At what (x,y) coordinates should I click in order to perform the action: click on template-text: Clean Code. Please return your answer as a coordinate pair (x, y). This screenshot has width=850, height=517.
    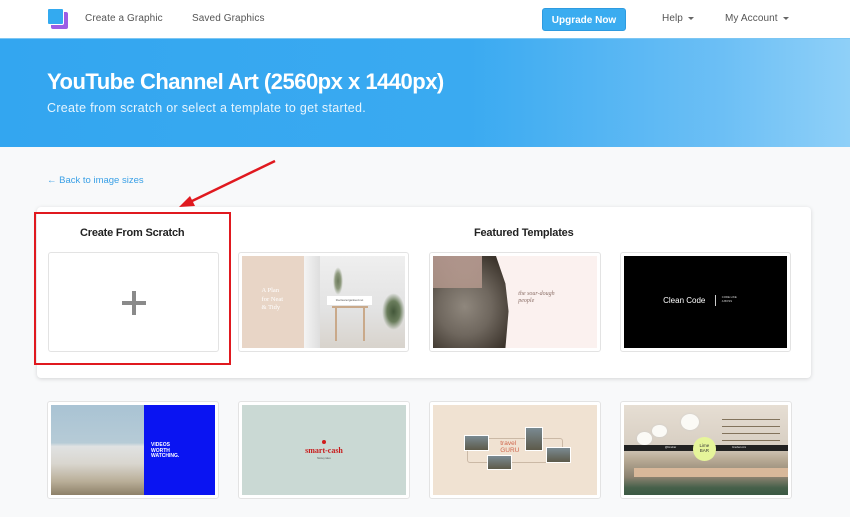
    Looking at the image, I should click on (684, 300).